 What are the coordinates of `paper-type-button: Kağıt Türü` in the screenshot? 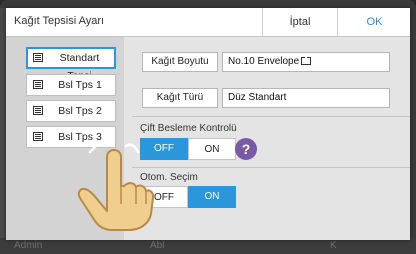 It's located at (180, 98).